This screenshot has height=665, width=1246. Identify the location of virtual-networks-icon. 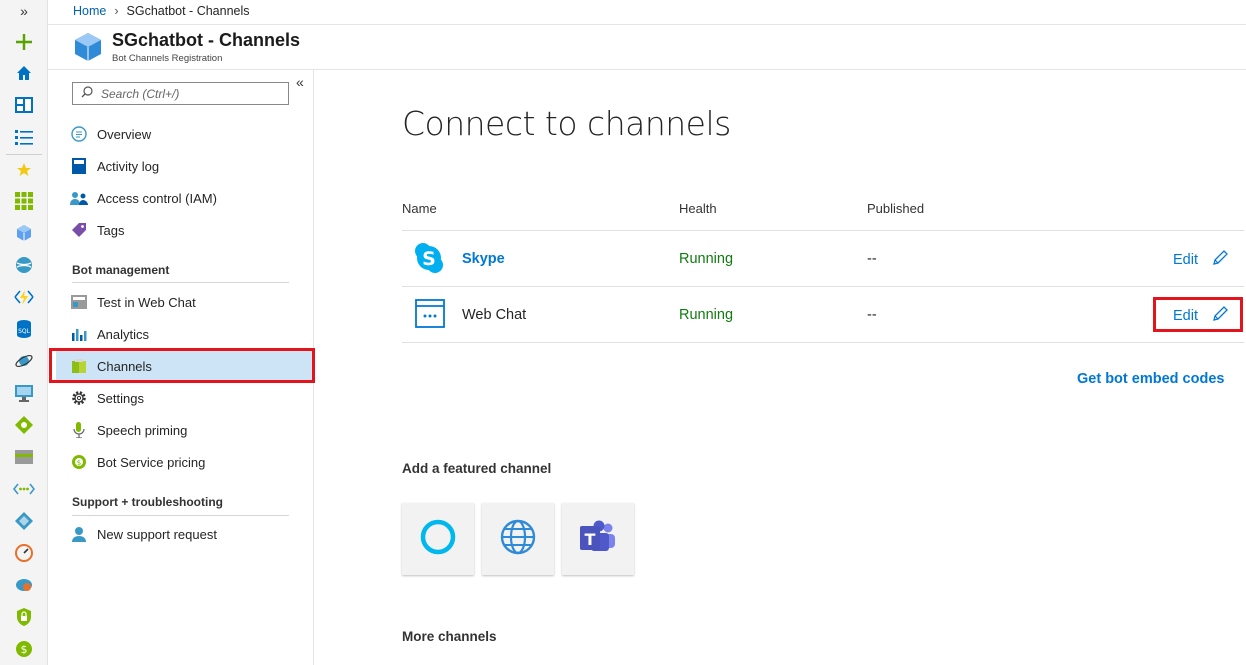
(24, 489).